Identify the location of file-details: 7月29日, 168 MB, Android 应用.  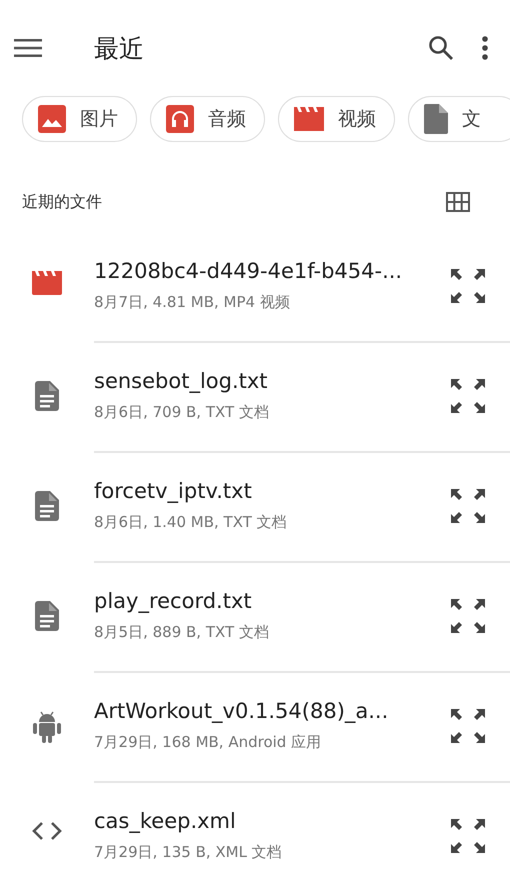
(208, 742).